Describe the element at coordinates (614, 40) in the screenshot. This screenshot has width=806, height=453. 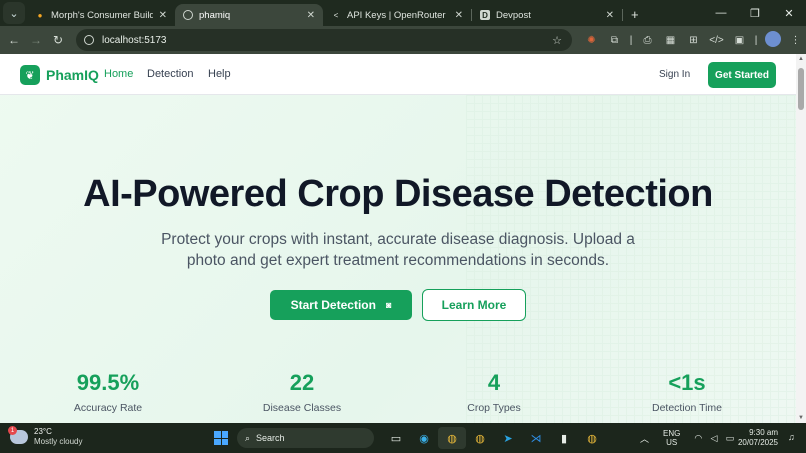
I see `extensions-puzzle-icon: ⧉` at that location.